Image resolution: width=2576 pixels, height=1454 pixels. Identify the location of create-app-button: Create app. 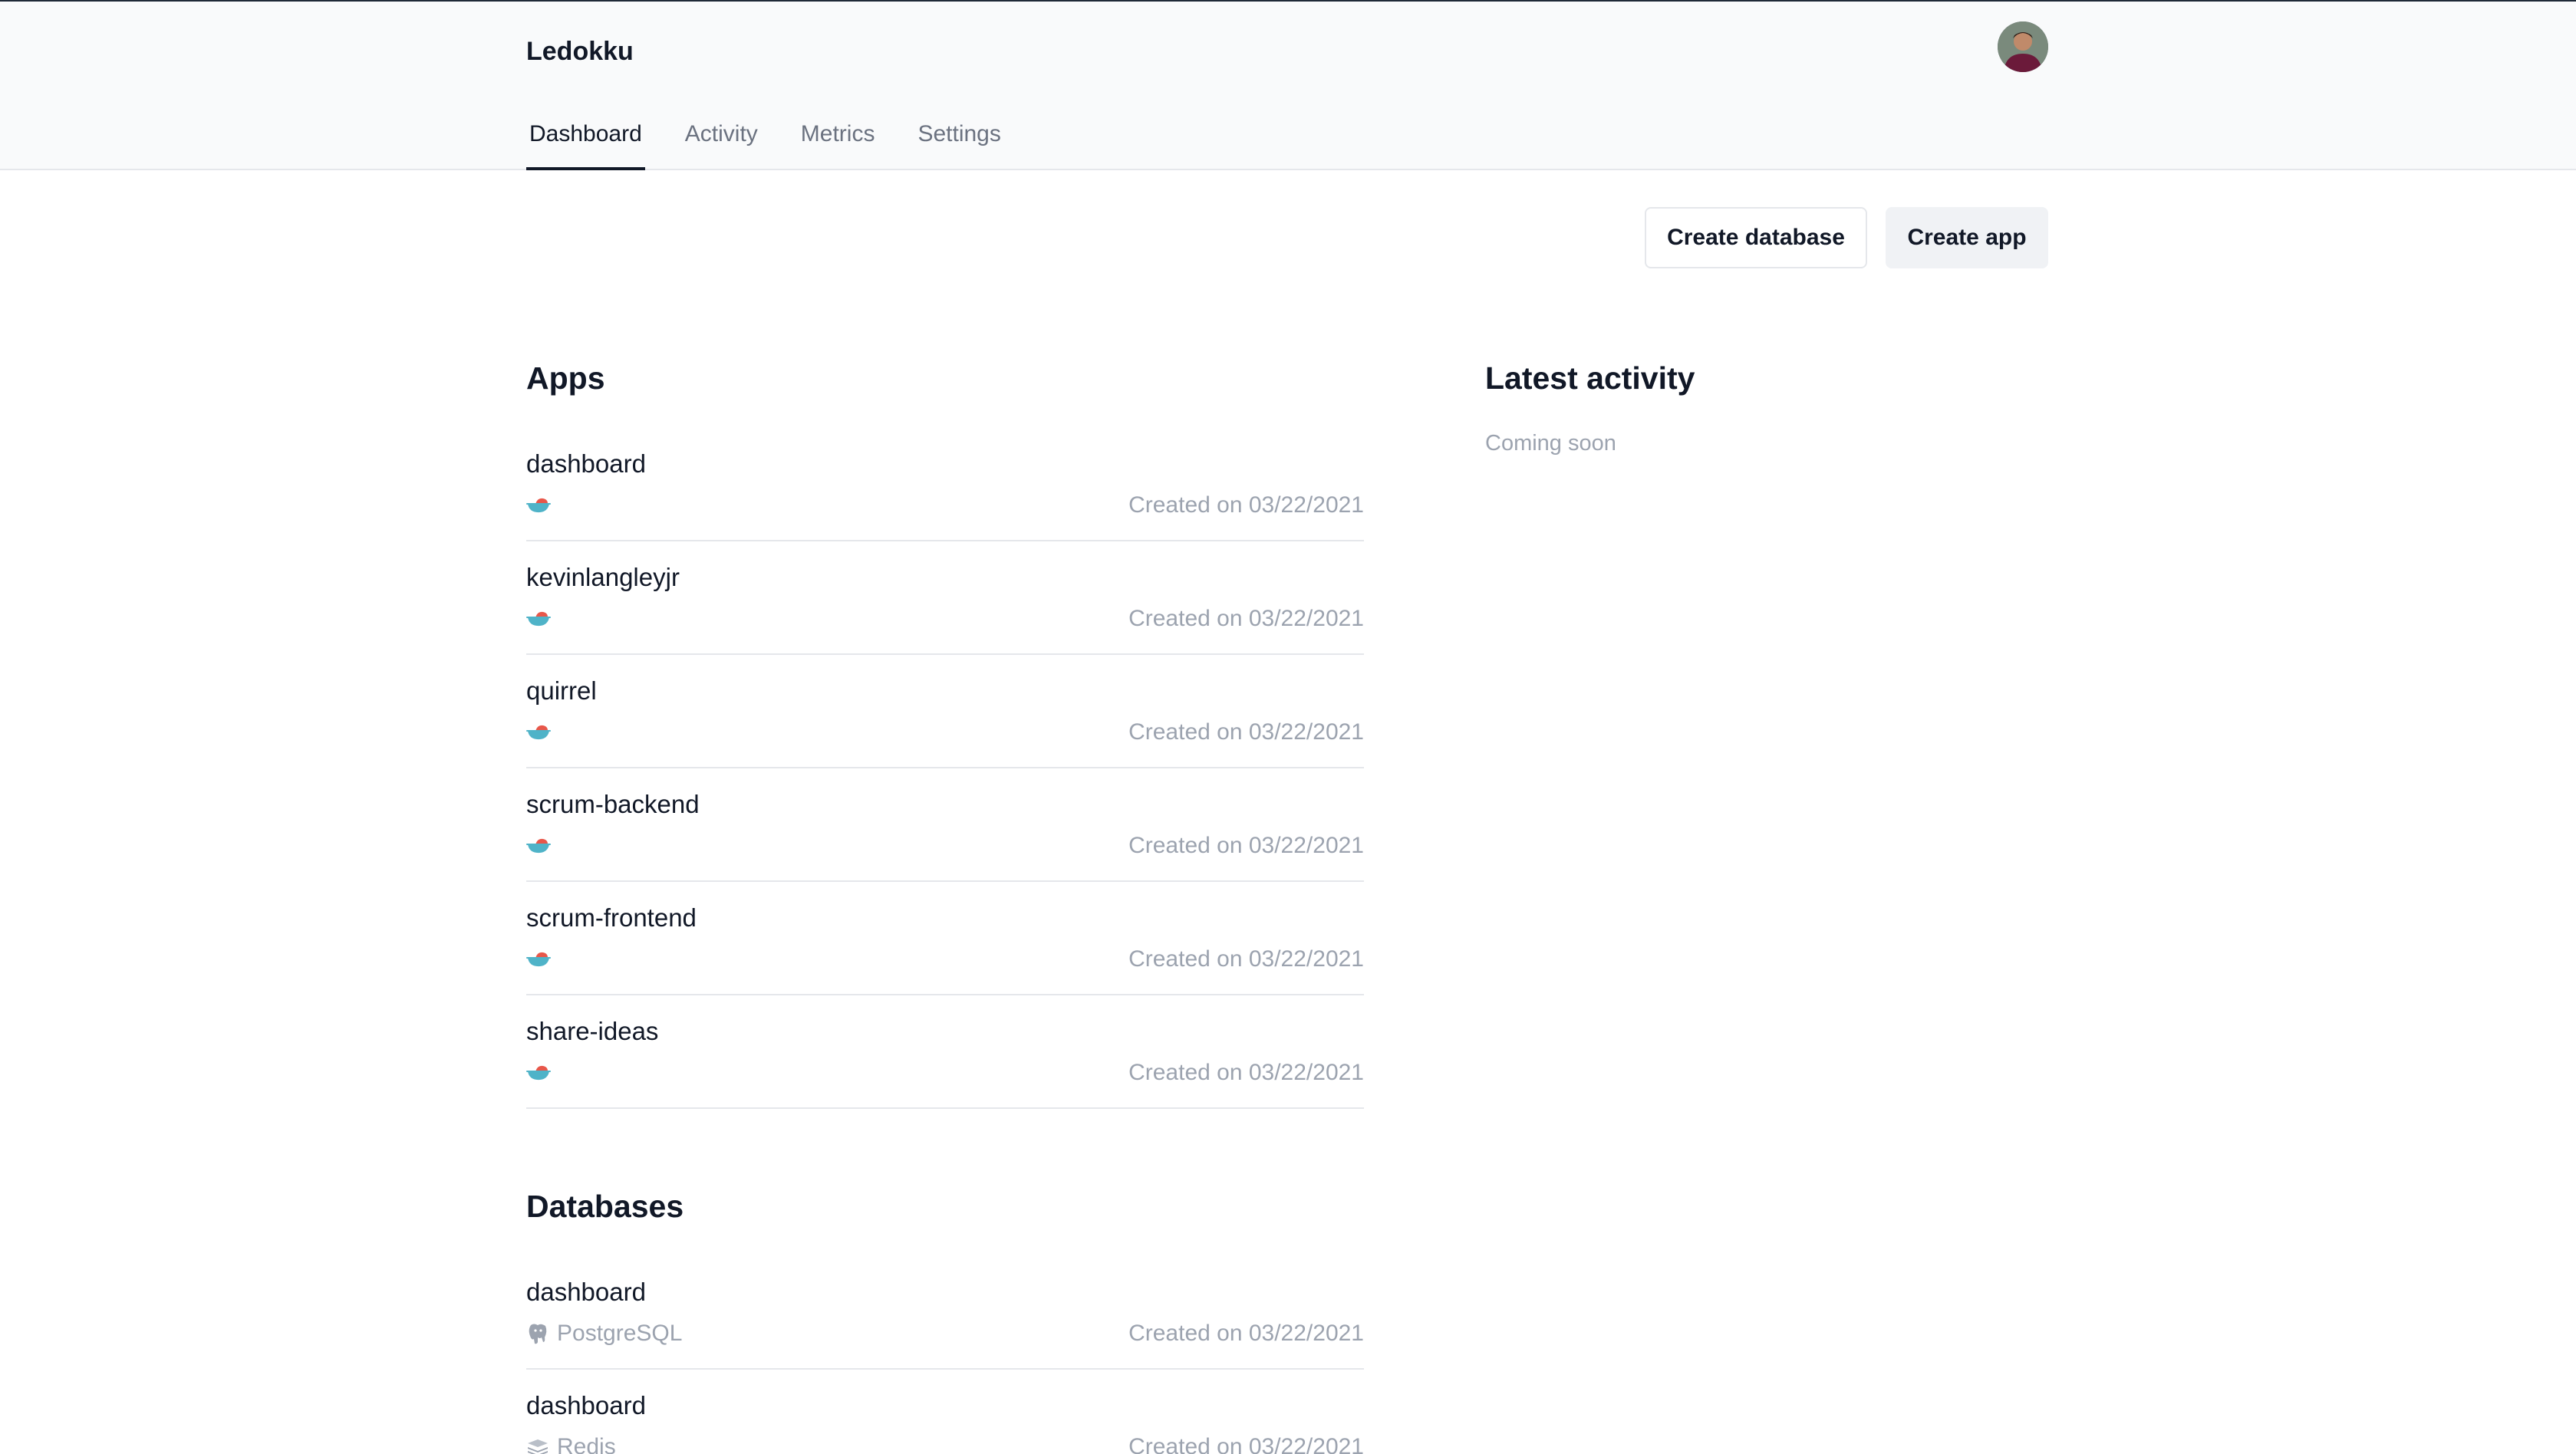
(1967, 237).